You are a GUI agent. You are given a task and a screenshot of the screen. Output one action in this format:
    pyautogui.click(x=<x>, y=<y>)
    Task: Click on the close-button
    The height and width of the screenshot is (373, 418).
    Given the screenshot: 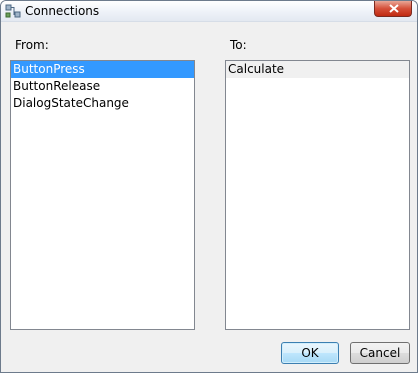 What is the action you would take?
    pyautogui.click(x=393, y=9)
    